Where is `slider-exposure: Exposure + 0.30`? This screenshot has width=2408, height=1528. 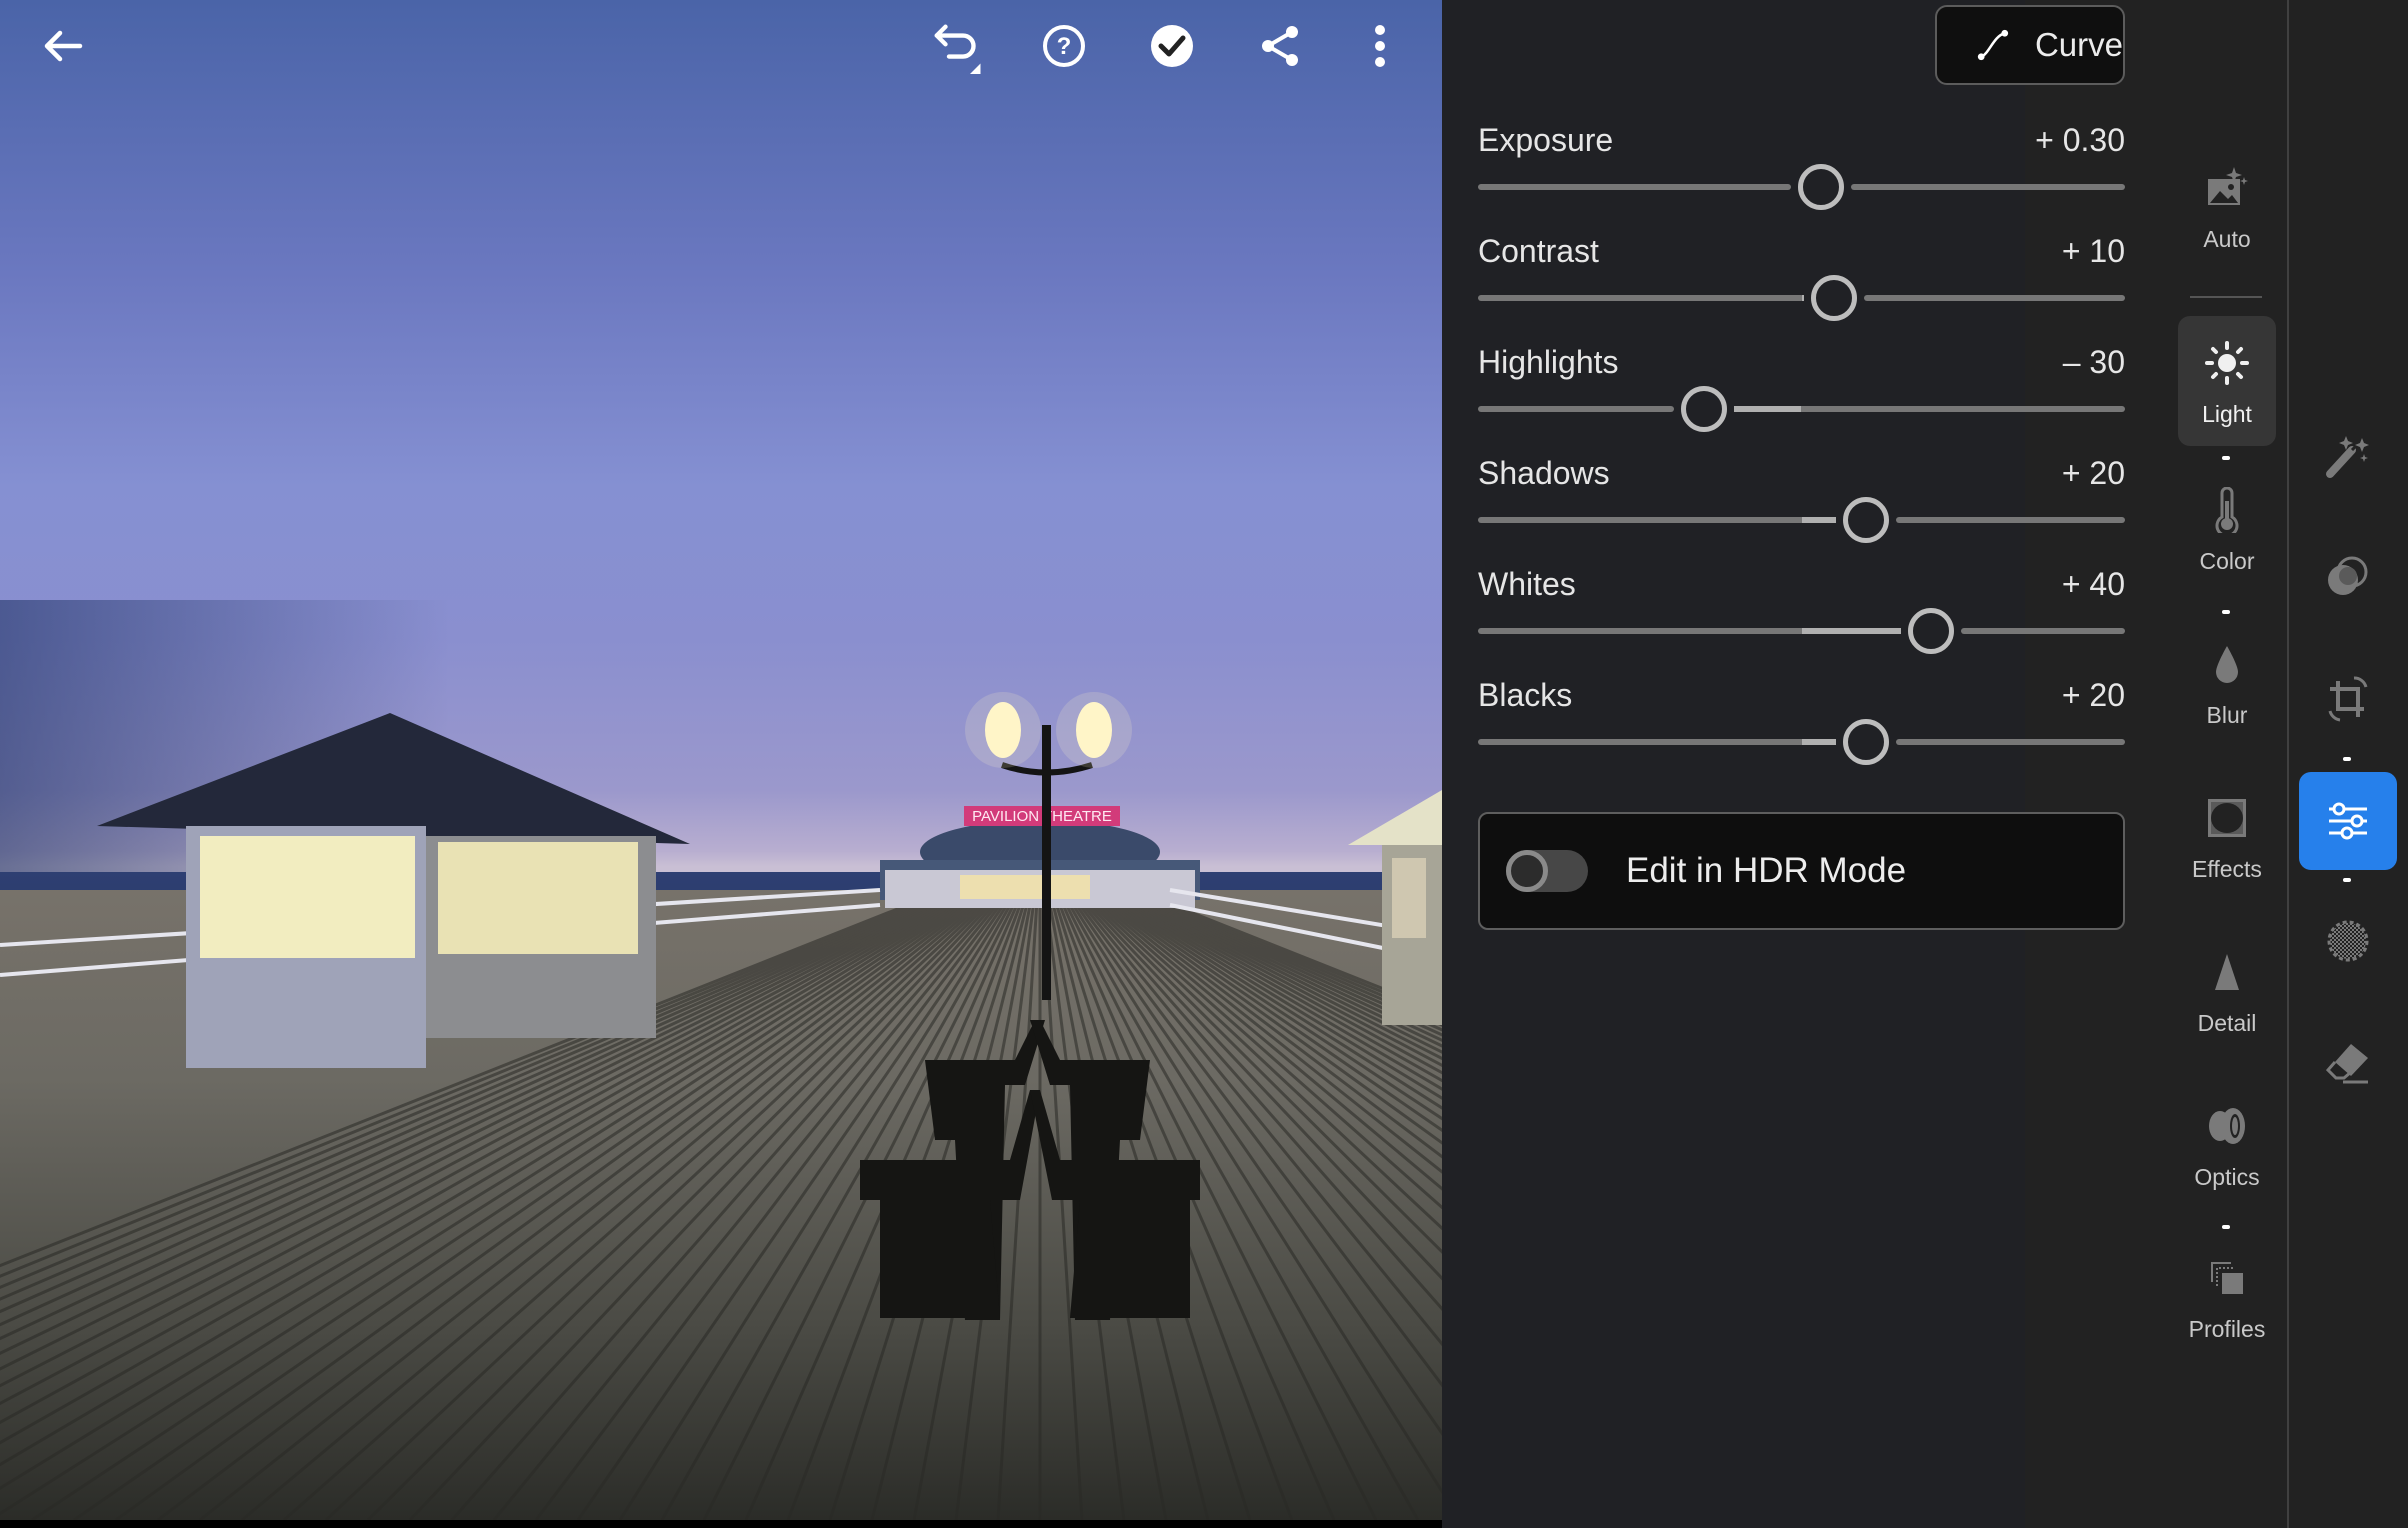 slider-exposure: Exposure + 0.30 is located at coordinates (1801, 170).